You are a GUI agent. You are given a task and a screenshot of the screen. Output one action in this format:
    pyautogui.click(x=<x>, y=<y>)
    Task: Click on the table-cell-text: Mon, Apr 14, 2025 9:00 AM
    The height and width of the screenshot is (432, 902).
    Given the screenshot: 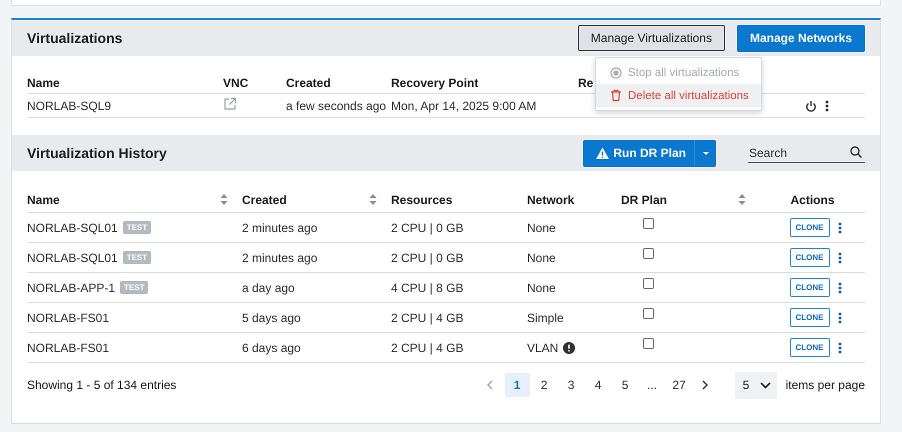 What is the action you would take?
    pyautogui.click(x=464, y=105)
    